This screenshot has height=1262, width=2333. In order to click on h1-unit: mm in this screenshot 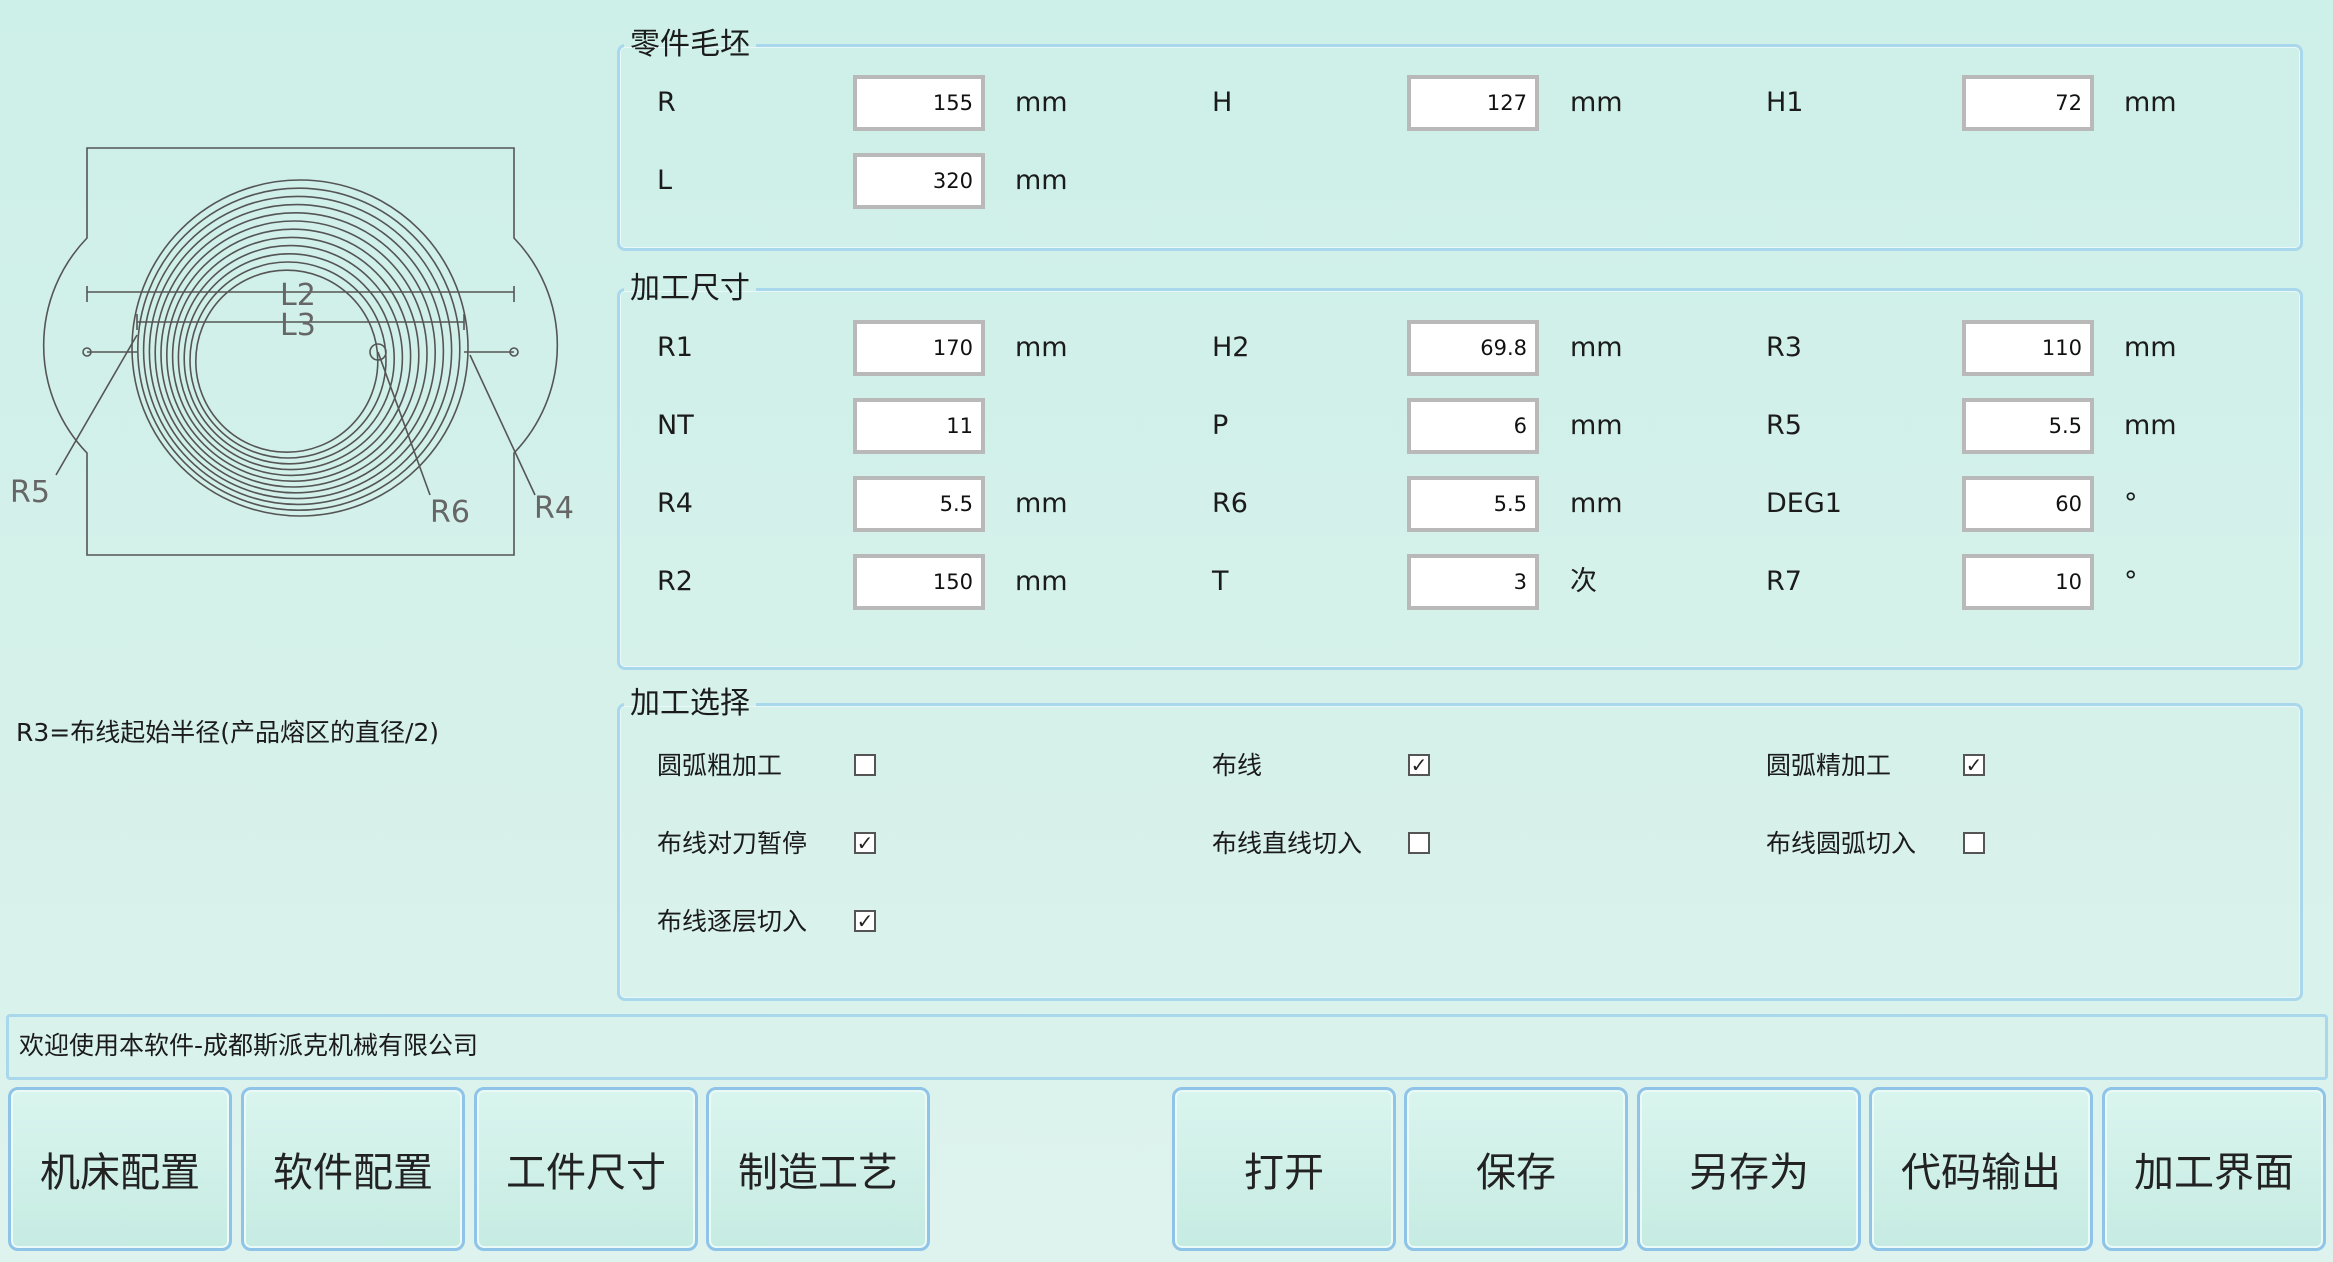, I will do `click(2150, 102)`.